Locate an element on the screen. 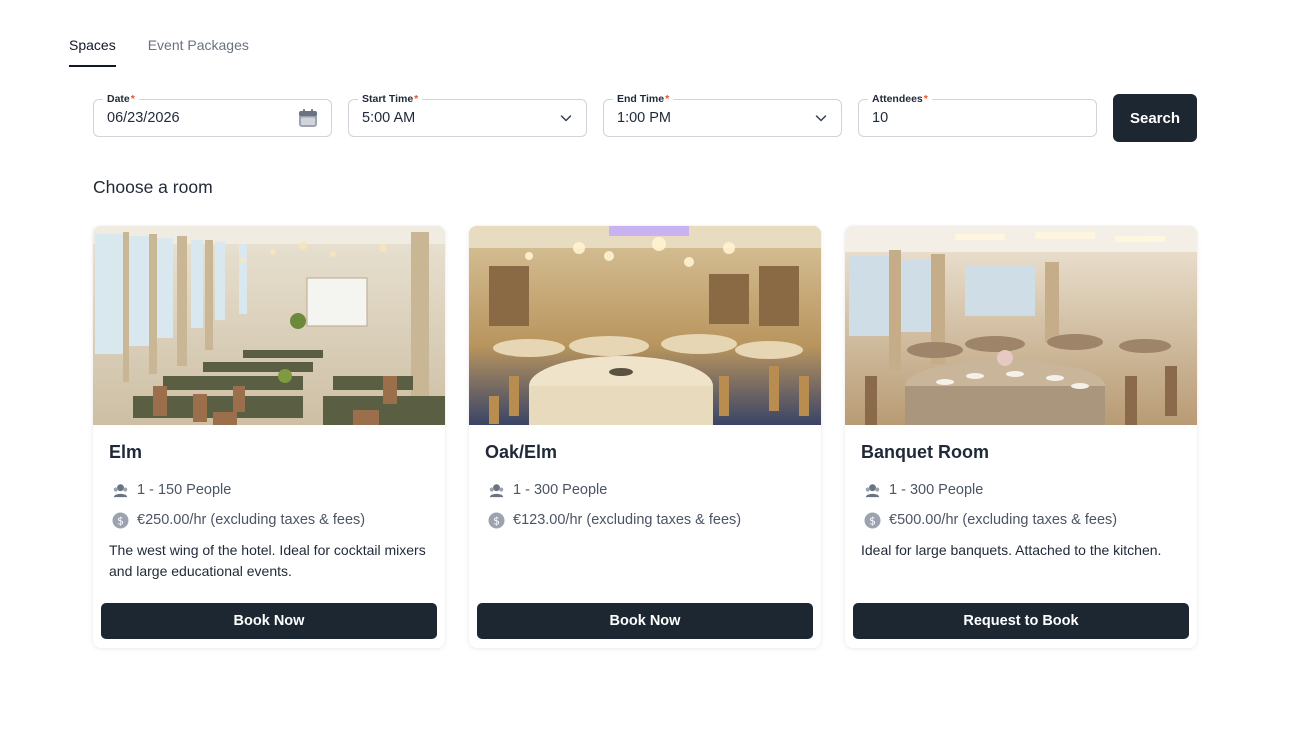 This screenshot has width=1289, height=756. price-row: $ €250.00/hr (excluding taxes & fees) is located at coordinates (269, 520).